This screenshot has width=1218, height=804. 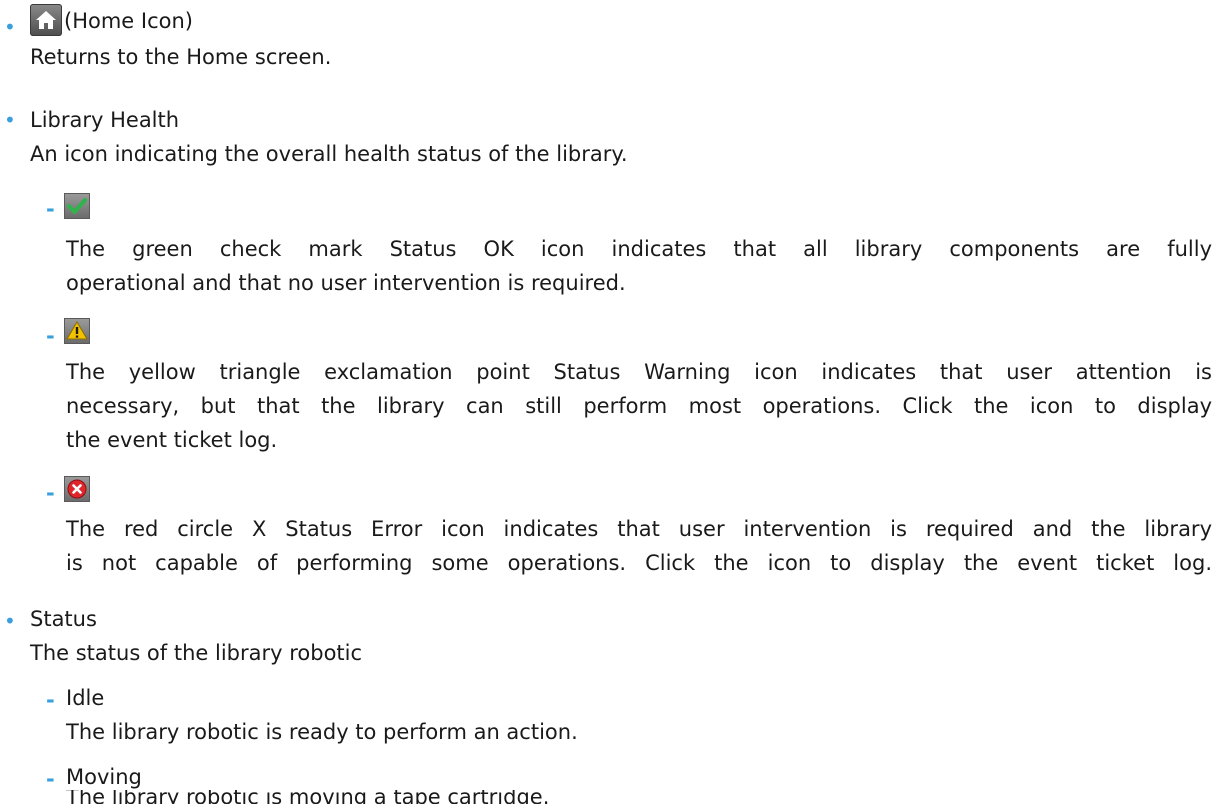 What do you see at coordinates (105, 120) in the screenshot?
I see `library-health-title: Library Health` at bounding box center [105, 120].